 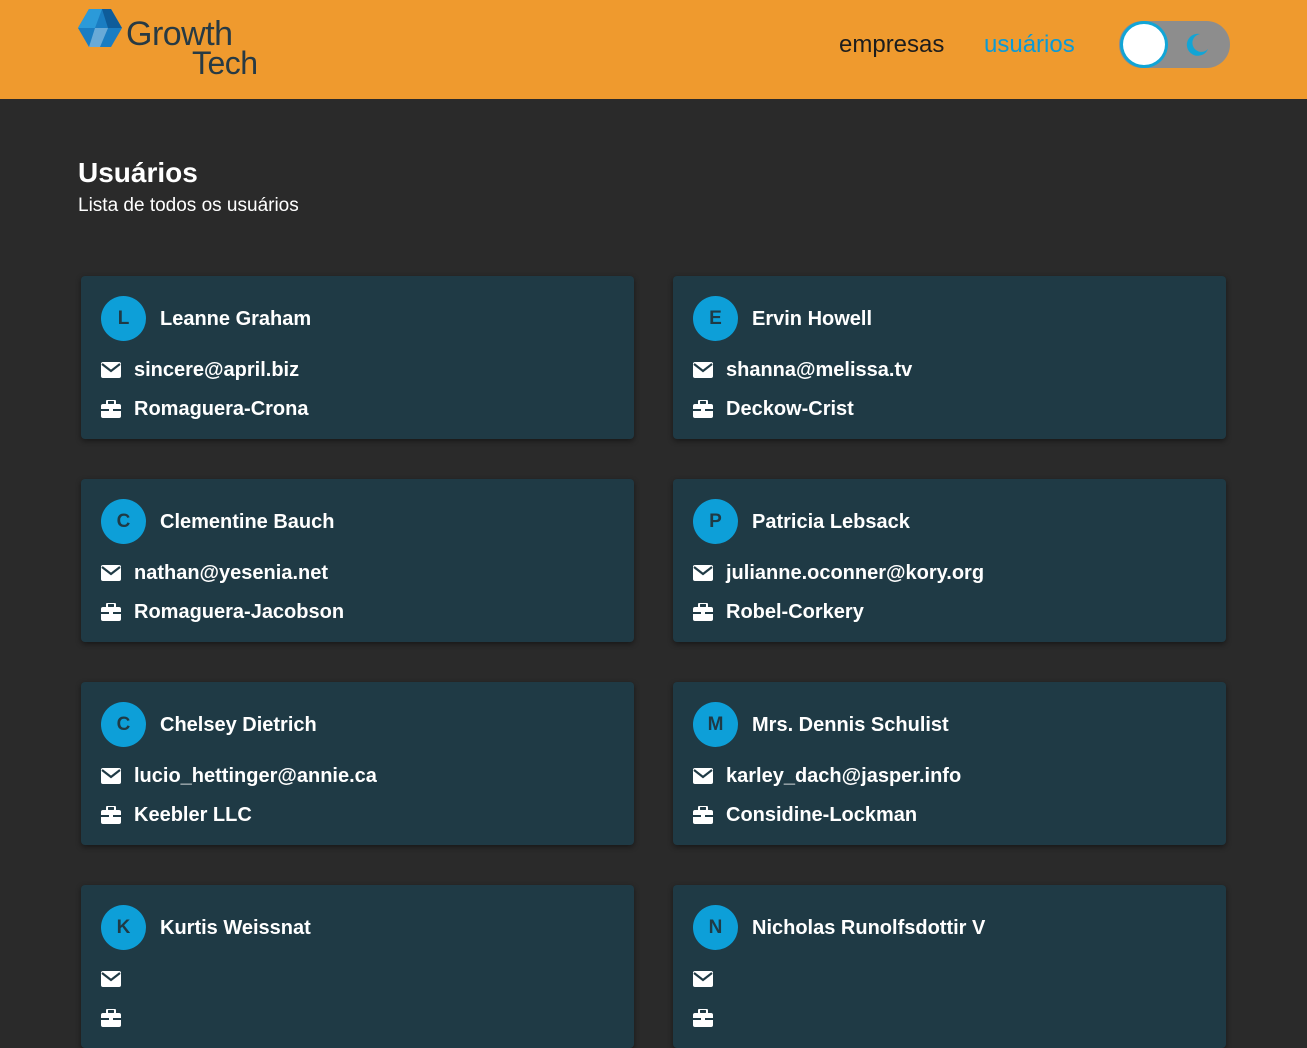 What do you see at coordinates (123, 318) in the screenshot?
I see `avatar: L` at bounding box center [123, 318].